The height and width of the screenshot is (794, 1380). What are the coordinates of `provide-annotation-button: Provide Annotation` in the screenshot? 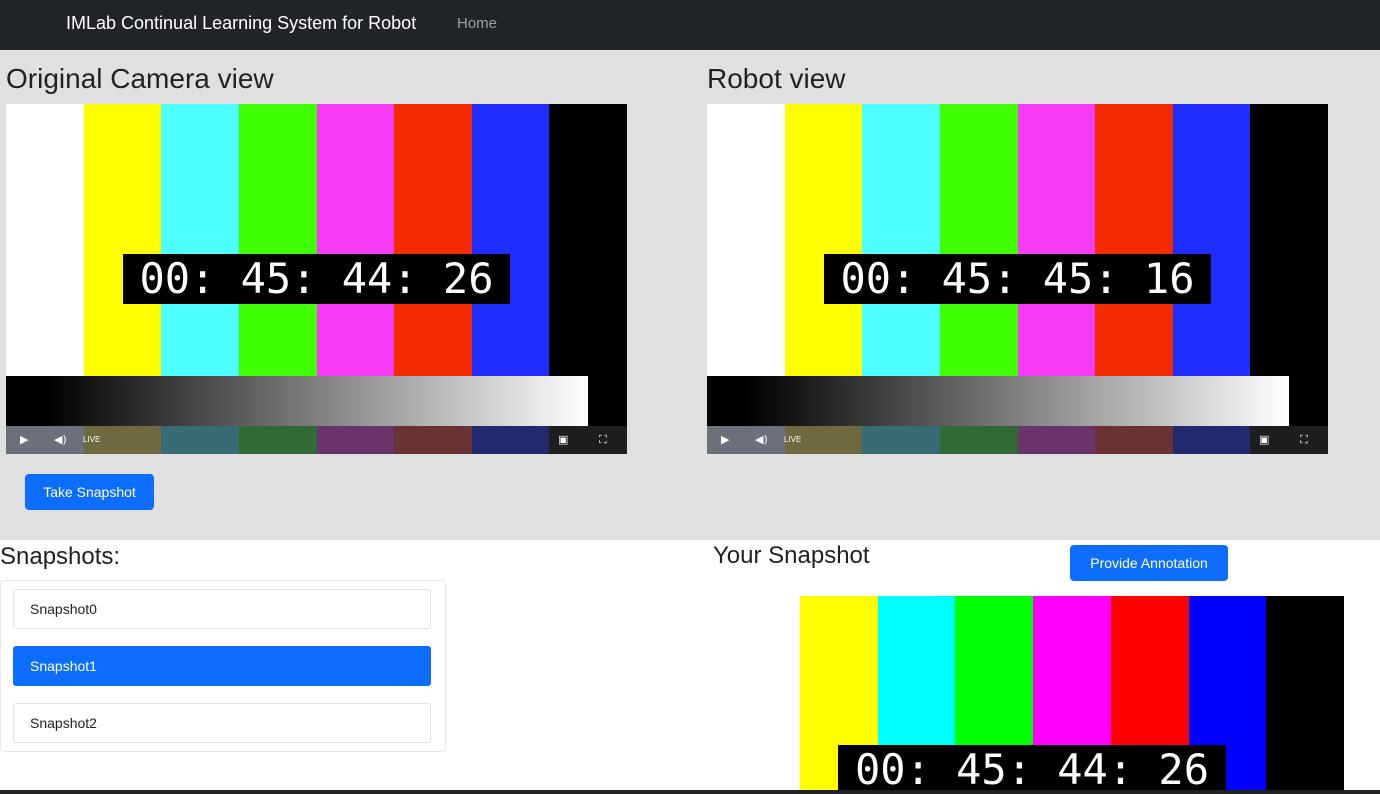 It's located at (1149, 563).